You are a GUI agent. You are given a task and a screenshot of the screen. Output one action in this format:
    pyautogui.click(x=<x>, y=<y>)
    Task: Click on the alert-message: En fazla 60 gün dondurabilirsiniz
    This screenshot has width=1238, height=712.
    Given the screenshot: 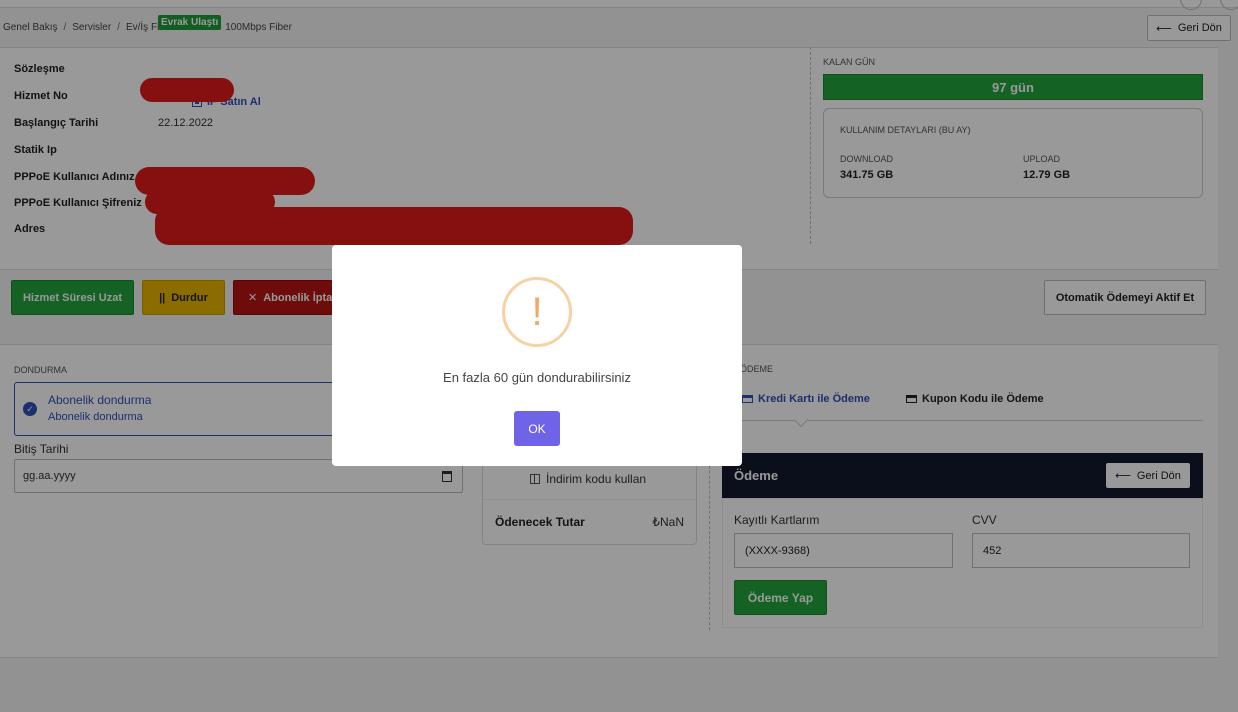 What is the action you would take?
    pyautogui.click(x=537, y=377)
    